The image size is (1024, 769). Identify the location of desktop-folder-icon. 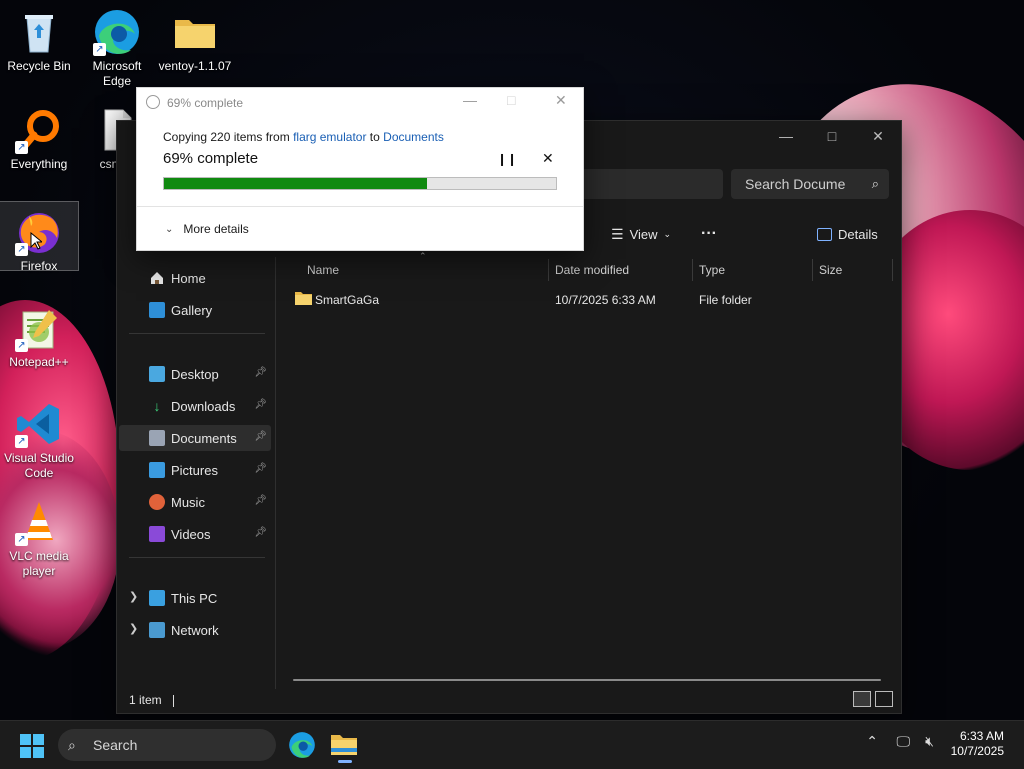
(157, 374).